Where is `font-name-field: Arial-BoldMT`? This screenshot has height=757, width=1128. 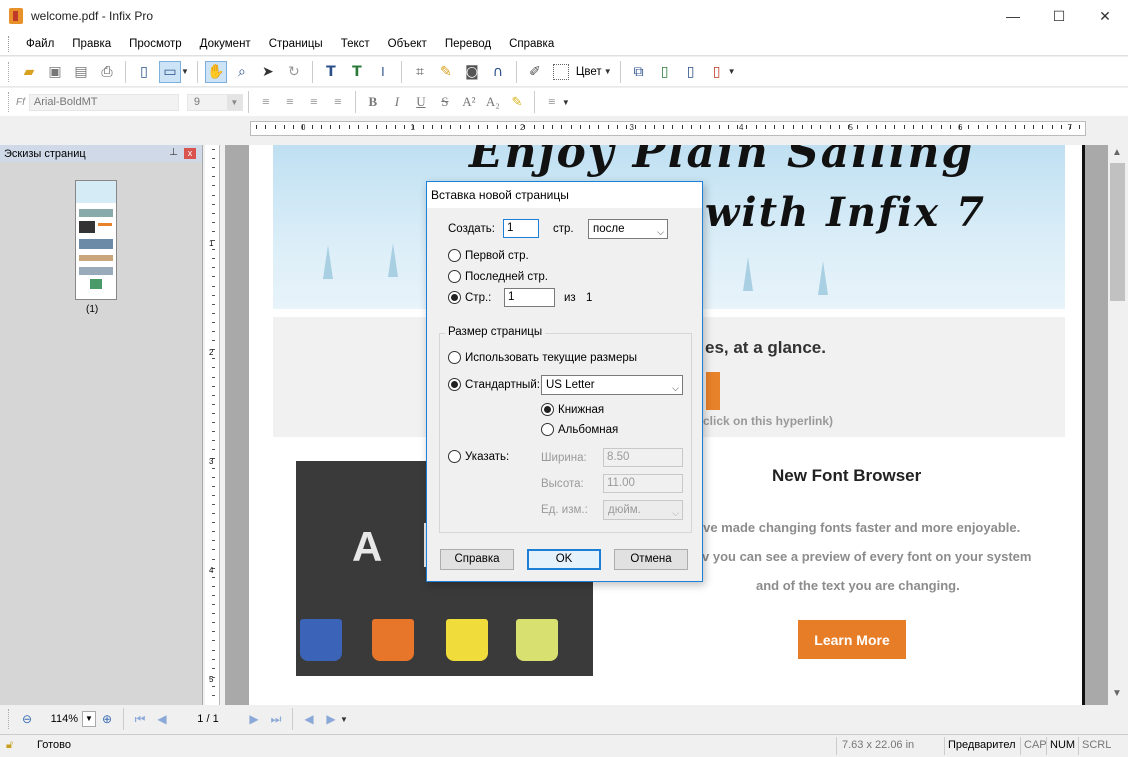 font-name-field: Arial-BoldMT is located at coordinates (103, 102).